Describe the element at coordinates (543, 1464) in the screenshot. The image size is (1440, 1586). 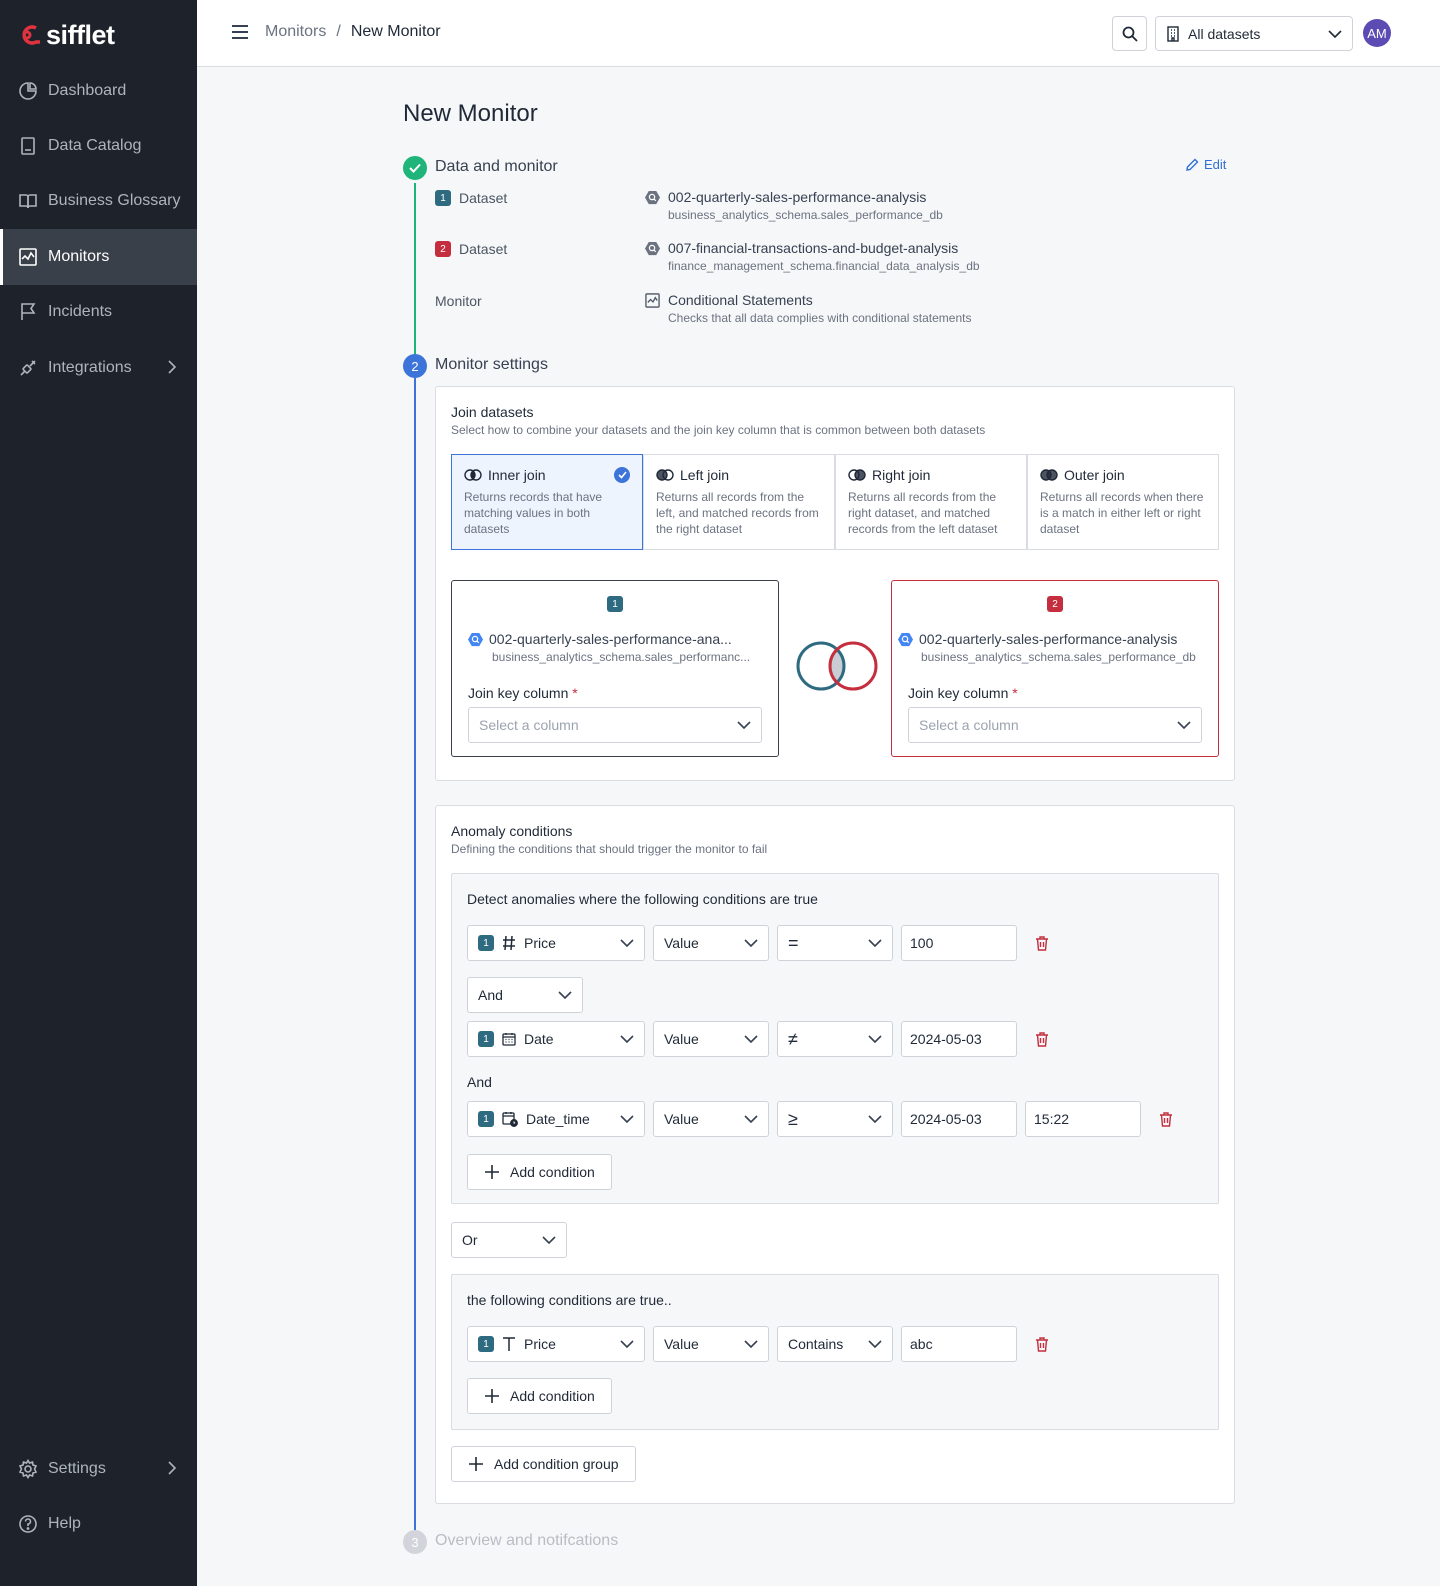
I see `add-condition-group-button: Add condition group` at that location.